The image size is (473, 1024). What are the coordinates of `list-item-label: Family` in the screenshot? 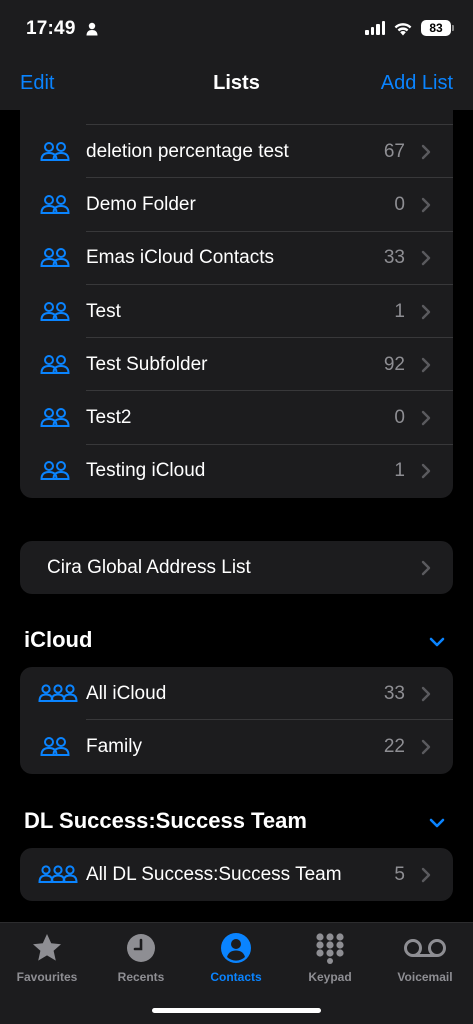 It's located at (114, 746).